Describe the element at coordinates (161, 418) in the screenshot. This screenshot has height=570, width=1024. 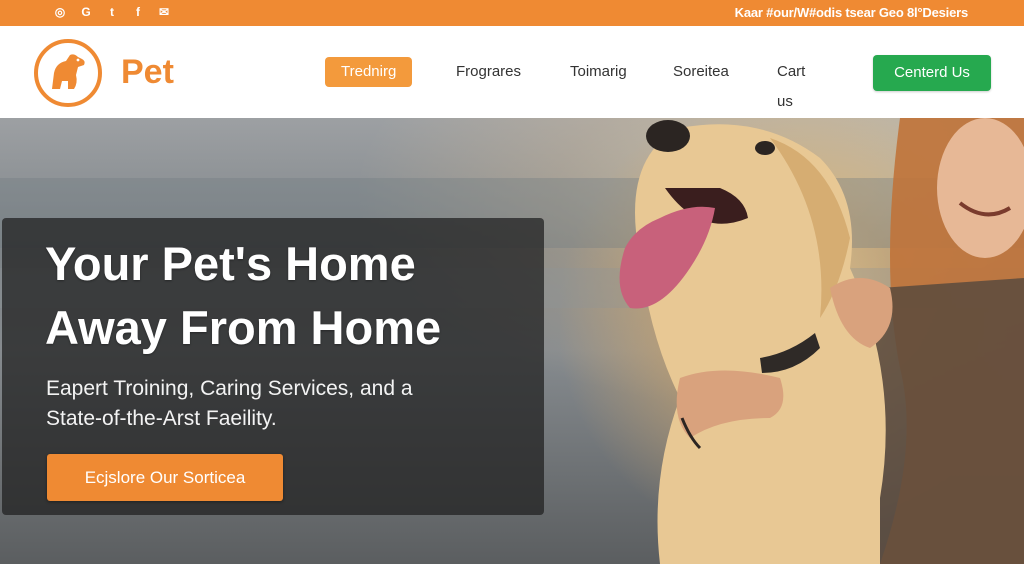
I see `hero-subtitle-line-2: State-of-the-Arst Faeility.` at that location.